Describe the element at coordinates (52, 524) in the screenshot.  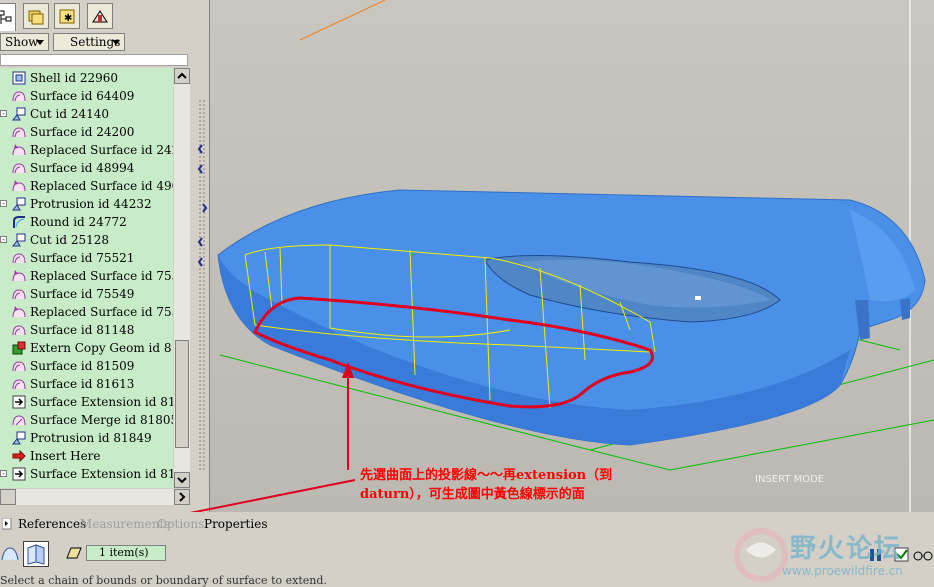
I see `tab-references: References` at that location.